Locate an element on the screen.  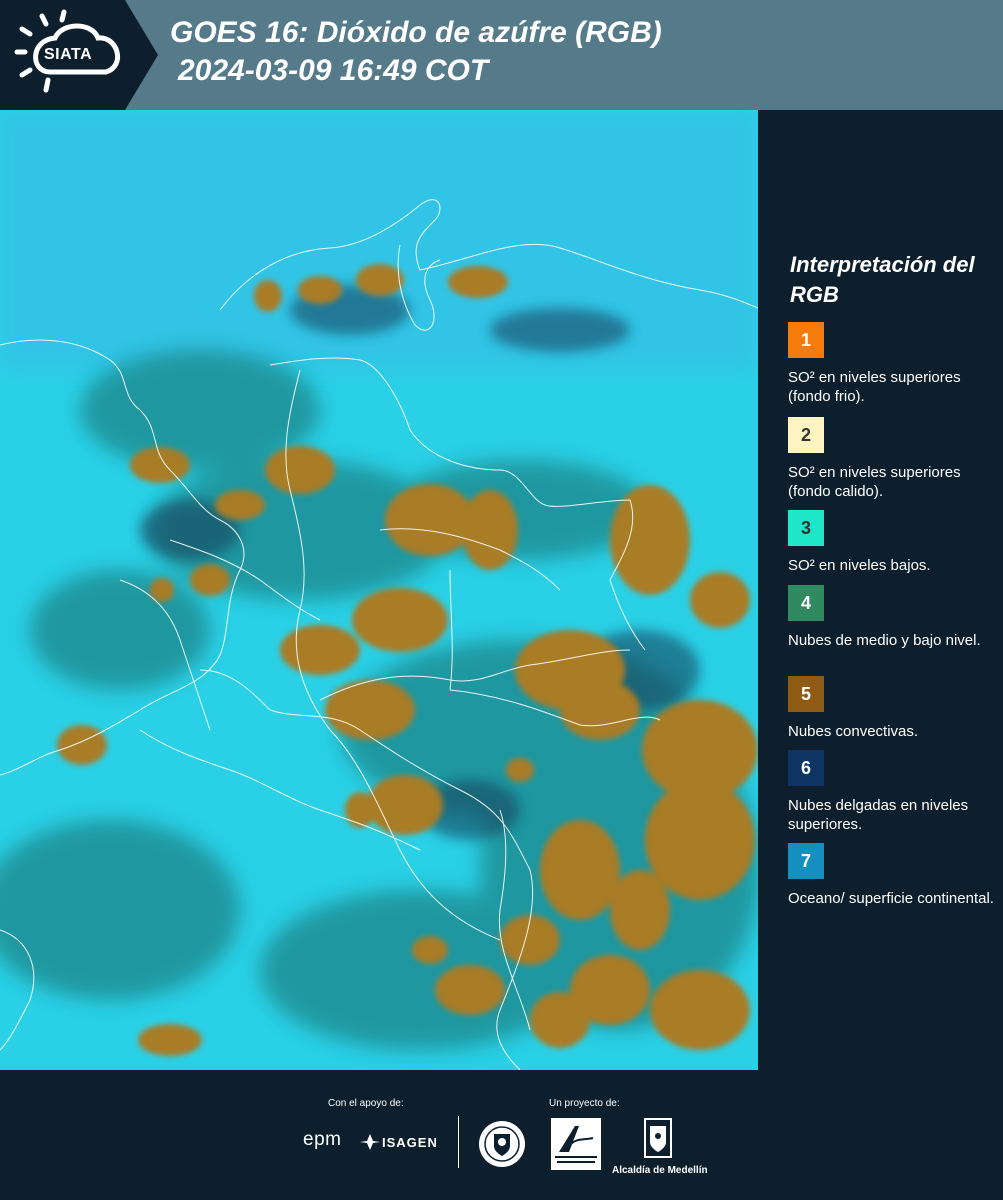
legend-item-6: 6 Nubes delgadas en niveles superiores. is located at coordinates (893, 792).